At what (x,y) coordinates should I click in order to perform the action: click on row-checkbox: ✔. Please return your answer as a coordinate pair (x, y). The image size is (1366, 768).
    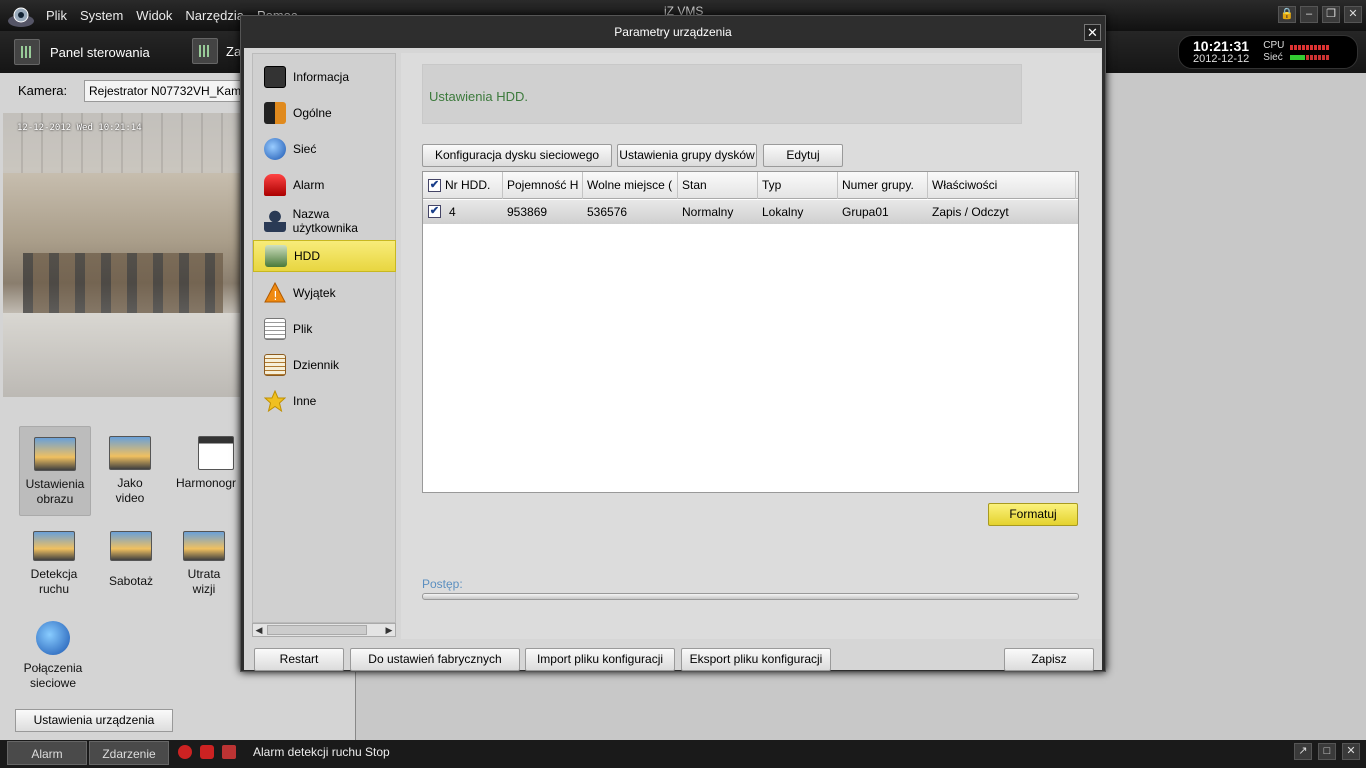
    Looking at the image, I should click on (434, 211).